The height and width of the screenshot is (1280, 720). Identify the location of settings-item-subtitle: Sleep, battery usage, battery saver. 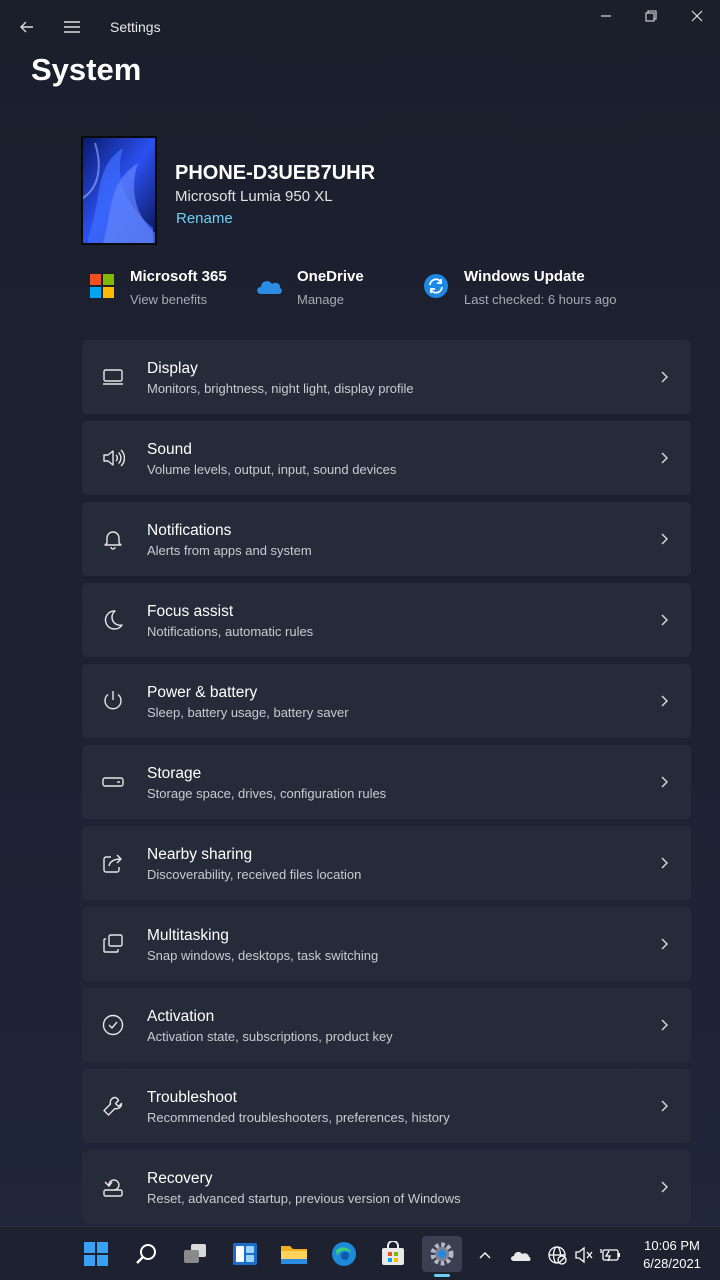
(248, 712).